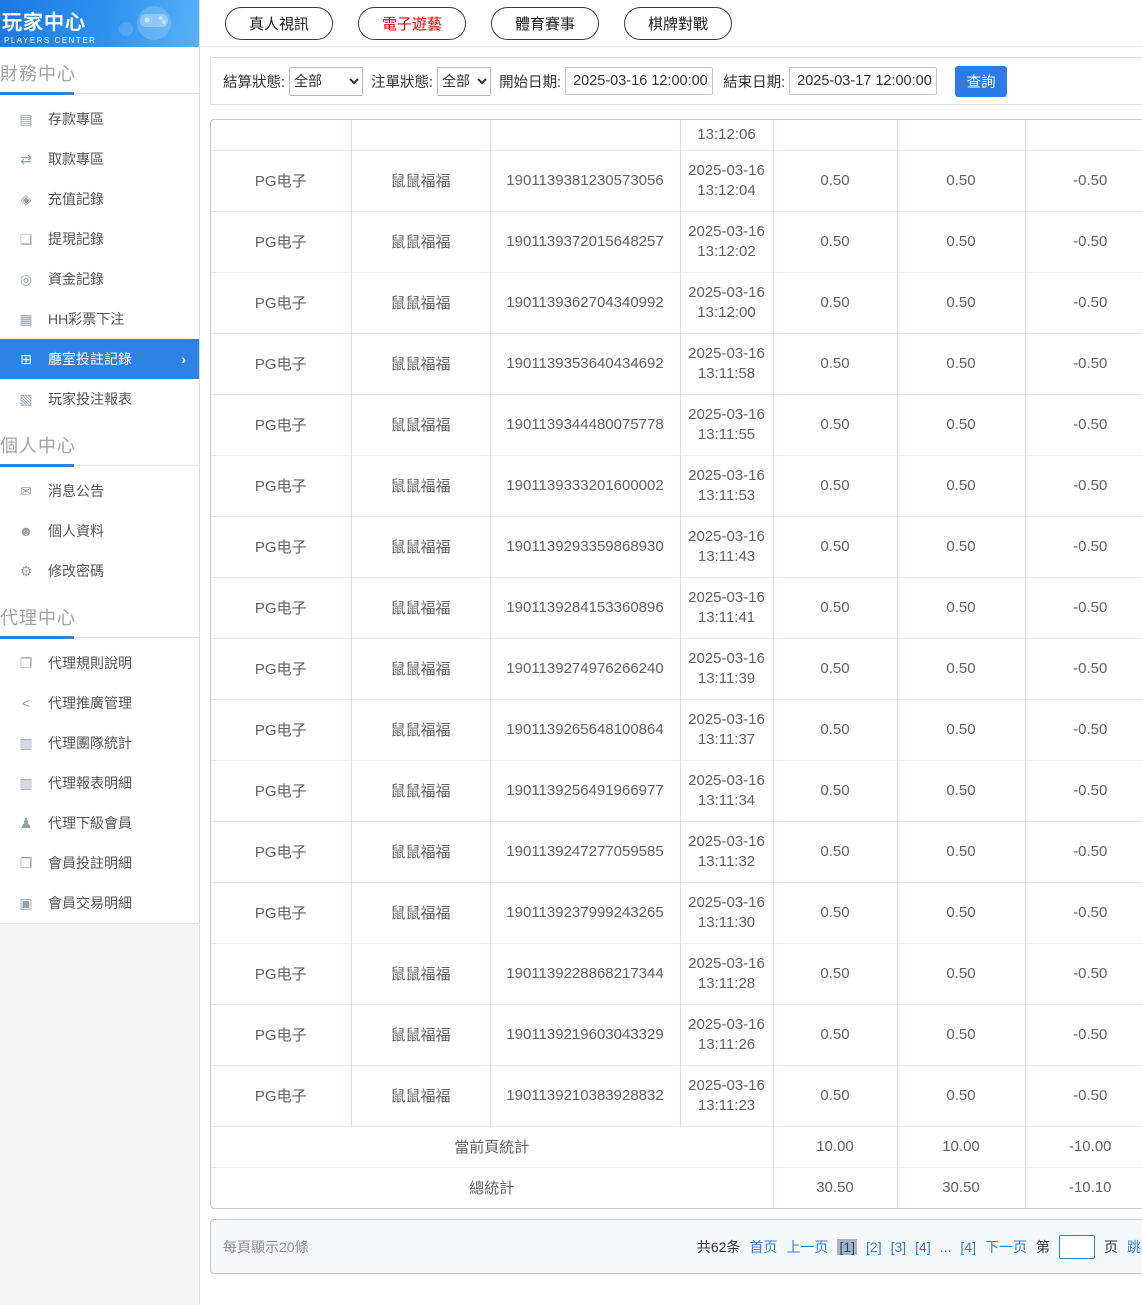 The image size is (1142, 1305). I want to click on summary-profit-cell: -10.10, so click(1083, 1187).